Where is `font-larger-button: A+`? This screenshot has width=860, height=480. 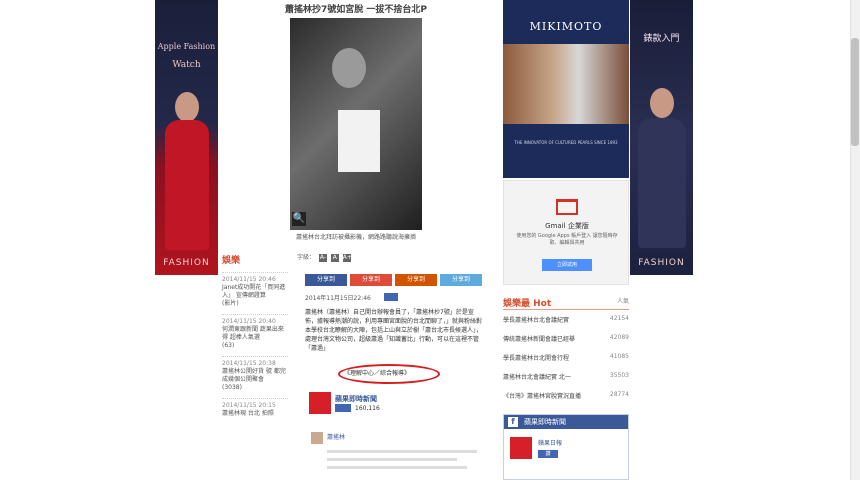 font-larger-button: A+ is located at coordinates (347, 258).